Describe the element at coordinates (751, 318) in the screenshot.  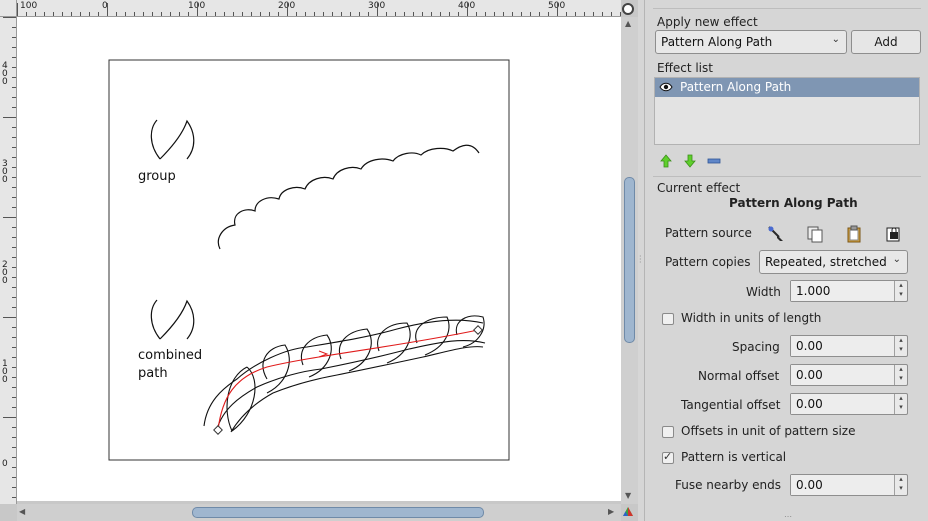
I see `width-in-units-label: Width in units of length` at that location.